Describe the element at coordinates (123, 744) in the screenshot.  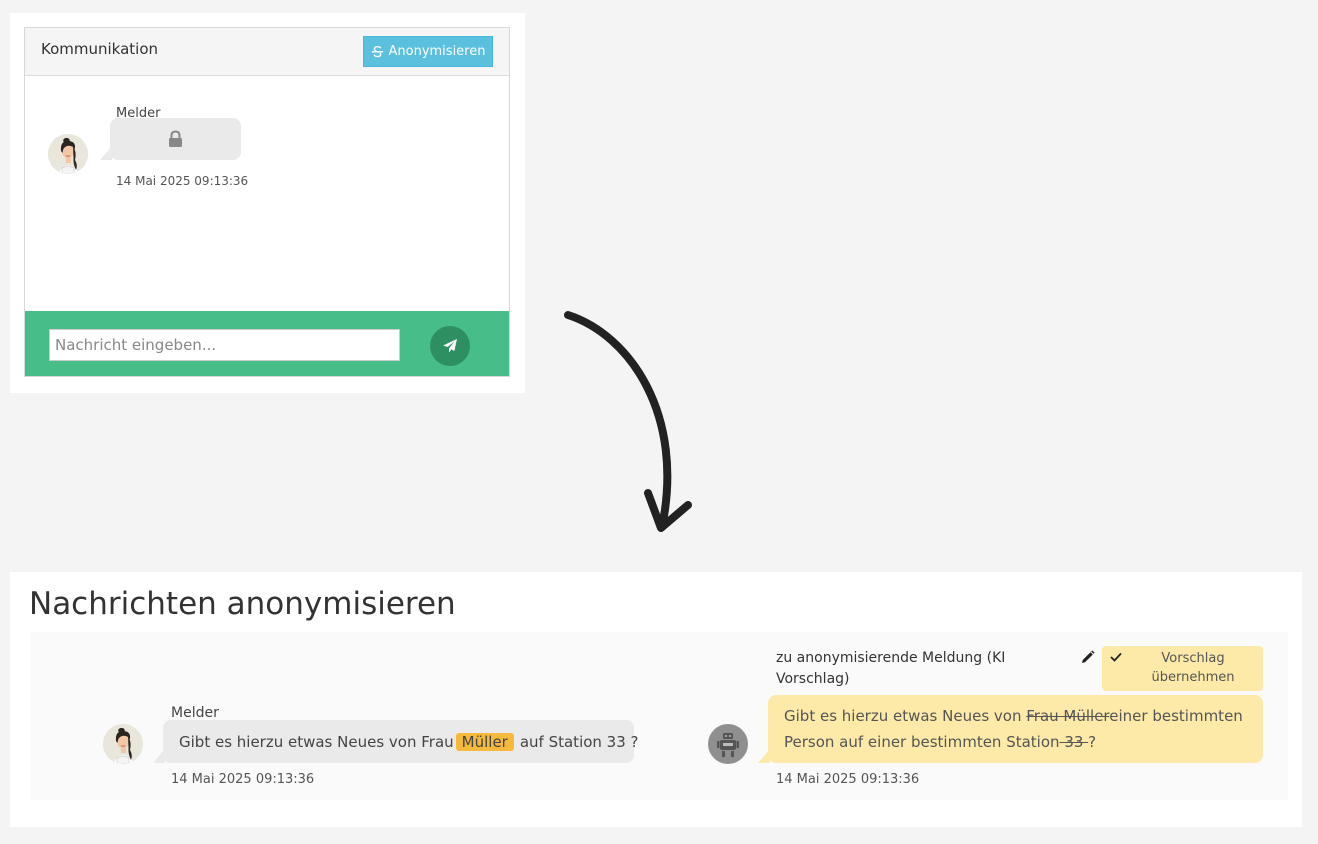
I see `original-avatar` at that location.